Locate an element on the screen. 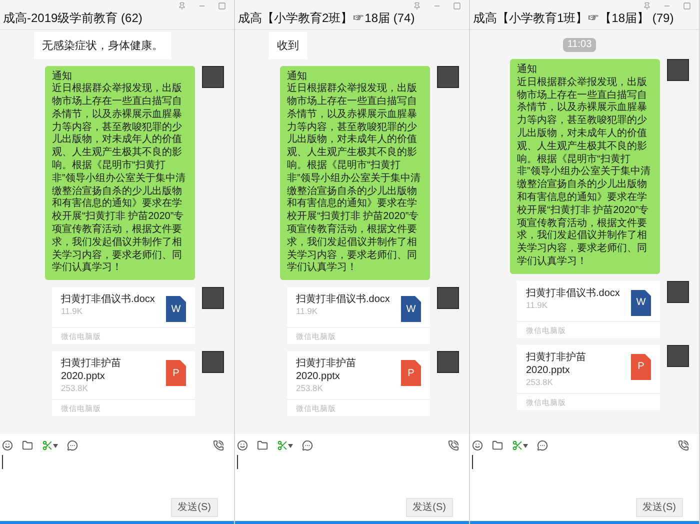  chat-title: 成高【小学教育2班】☞18届 (74) is located at coordinates (326, 18).